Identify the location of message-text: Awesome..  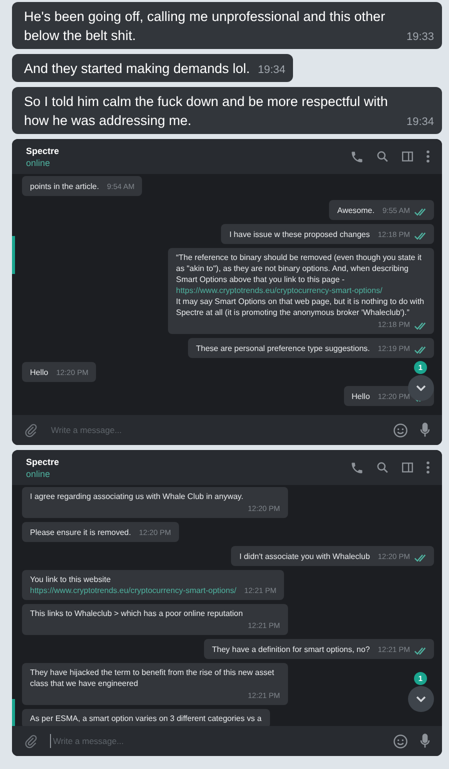
(355, 210).